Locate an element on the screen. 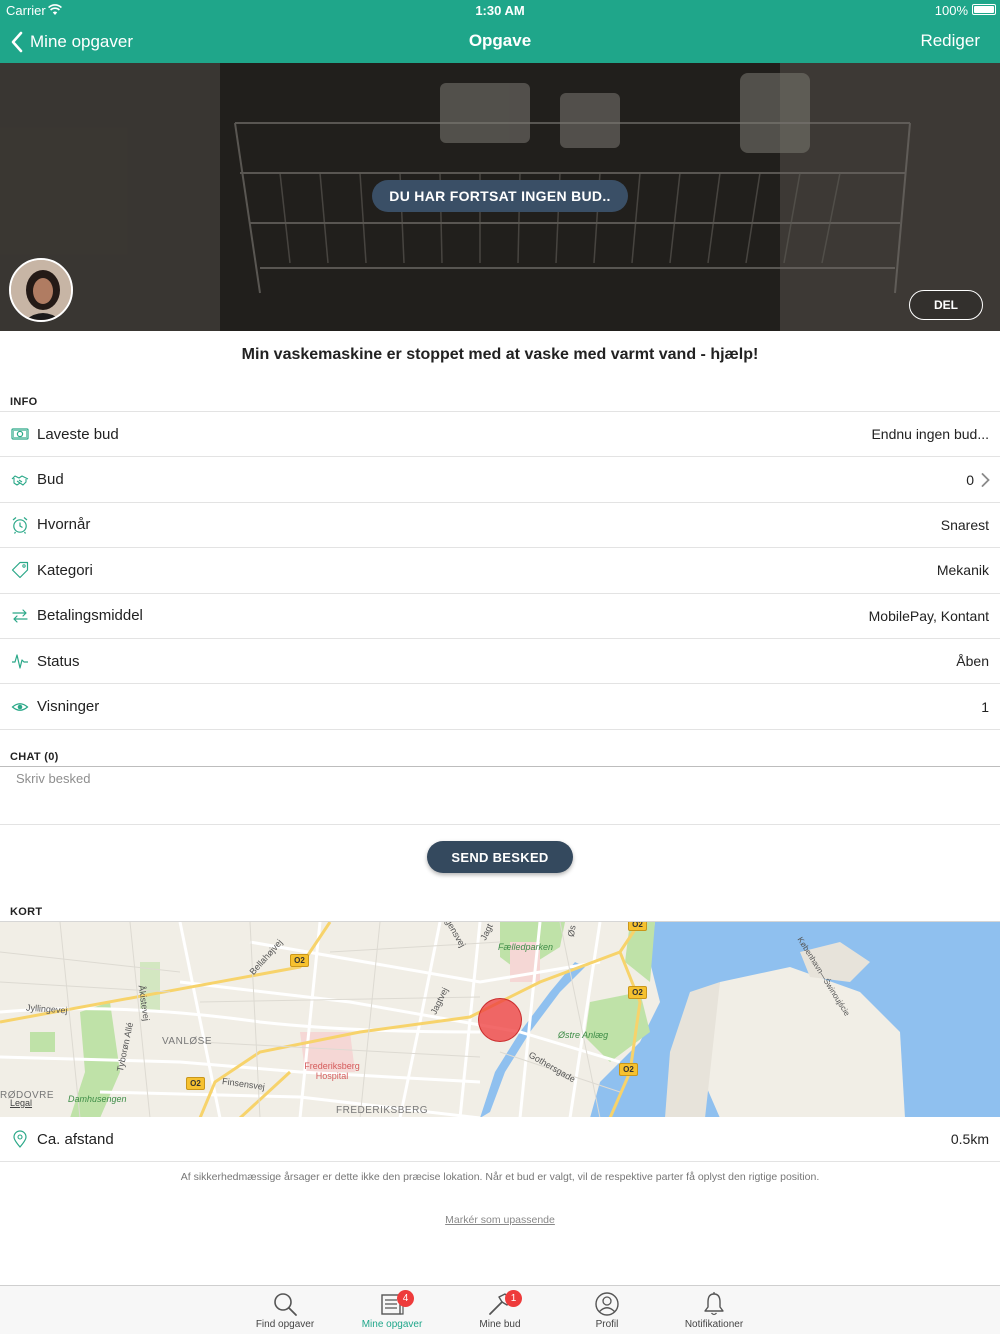 The height and width of the screenshot is (1334, 1000). battery-icon is located at coordinates (984, 9).